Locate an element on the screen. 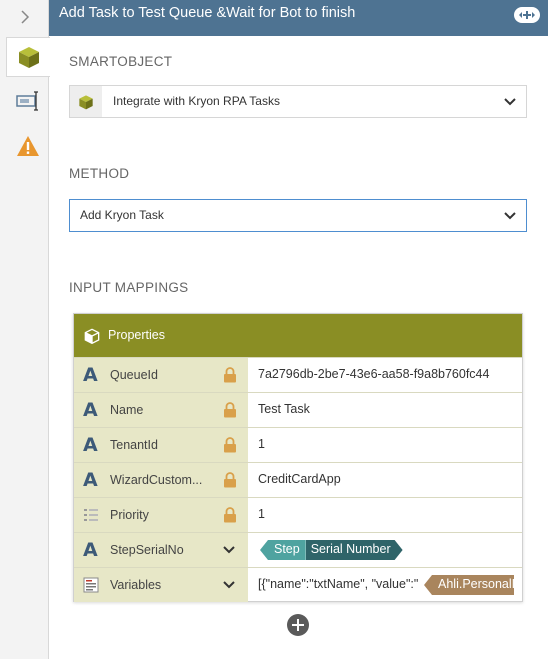 This screenshot has height=659, width=548. step-token: Step is located at coordinates (283, 550).